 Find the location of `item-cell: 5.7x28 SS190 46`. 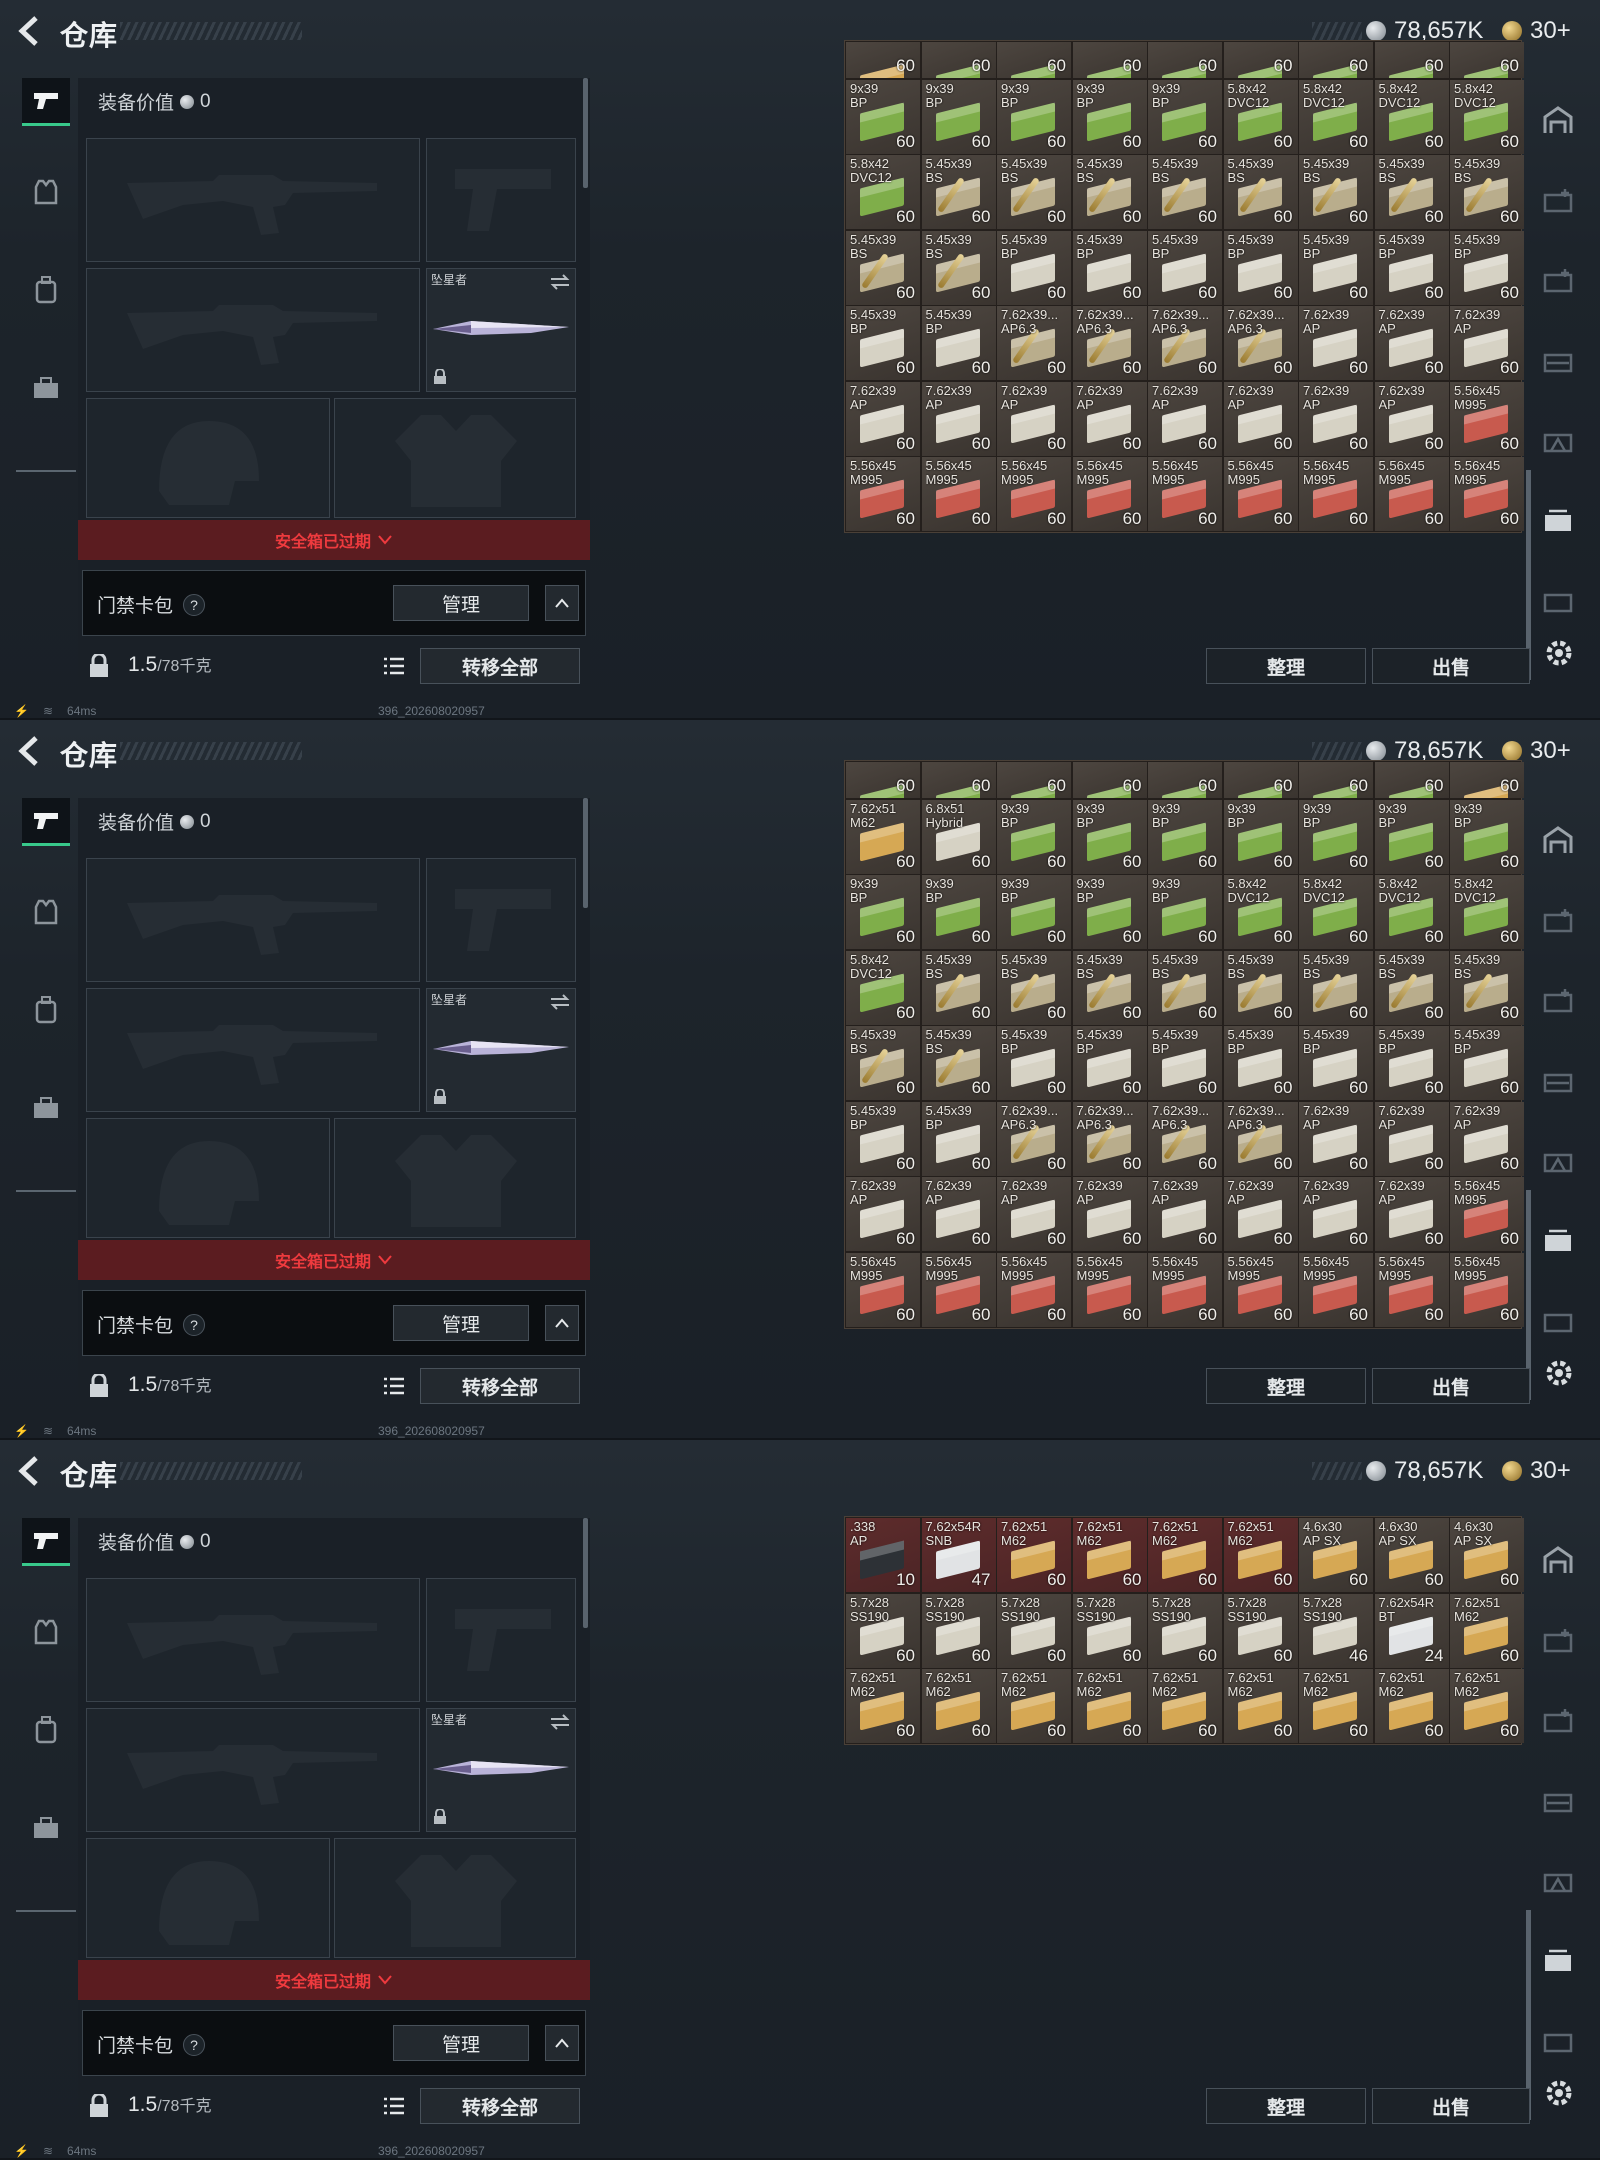

item-cell: 5.7x28 SS190 46 is located at coordinates (1336, 1630).